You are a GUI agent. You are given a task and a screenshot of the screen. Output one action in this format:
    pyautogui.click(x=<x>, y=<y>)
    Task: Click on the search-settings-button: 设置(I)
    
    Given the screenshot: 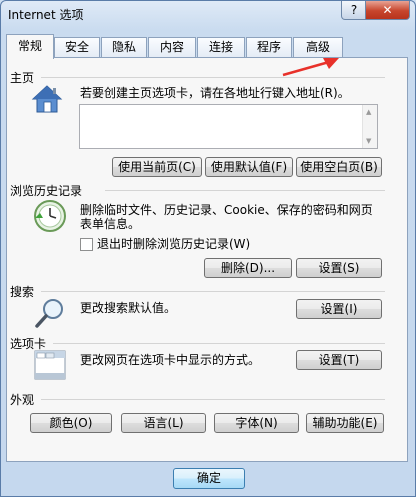 What is the action you would take?
    pyautogui.click(x=339, y=309)
    